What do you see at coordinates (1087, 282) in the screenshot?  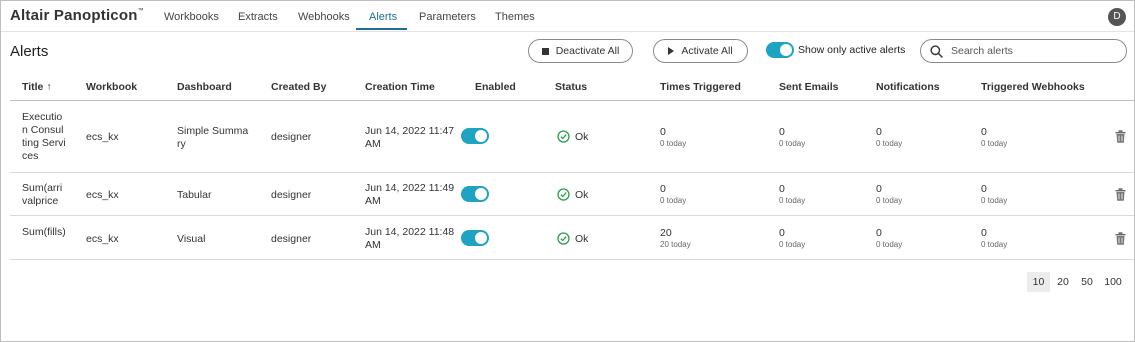 I see `page-size-50: 50` at bounding box center [1087, 282].